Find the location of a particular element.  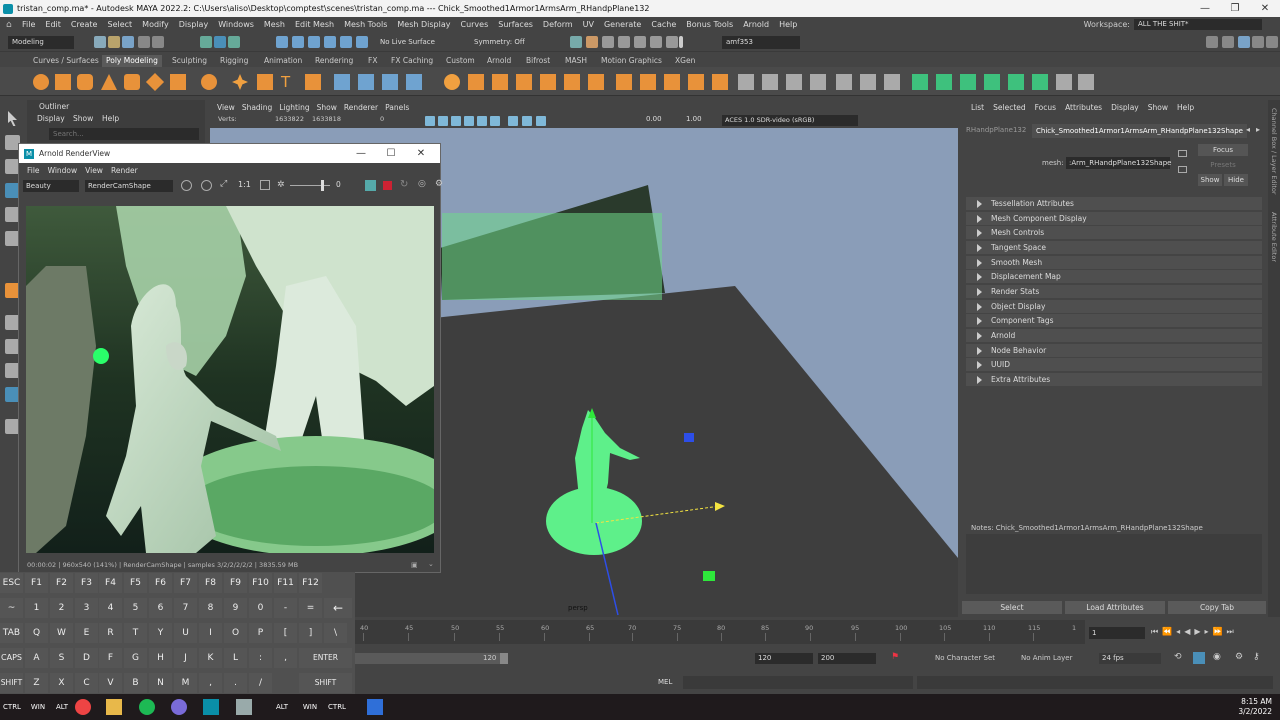

system-clock: 8:15 AM 3/2/2022 is located at coordinates (1255, 707).